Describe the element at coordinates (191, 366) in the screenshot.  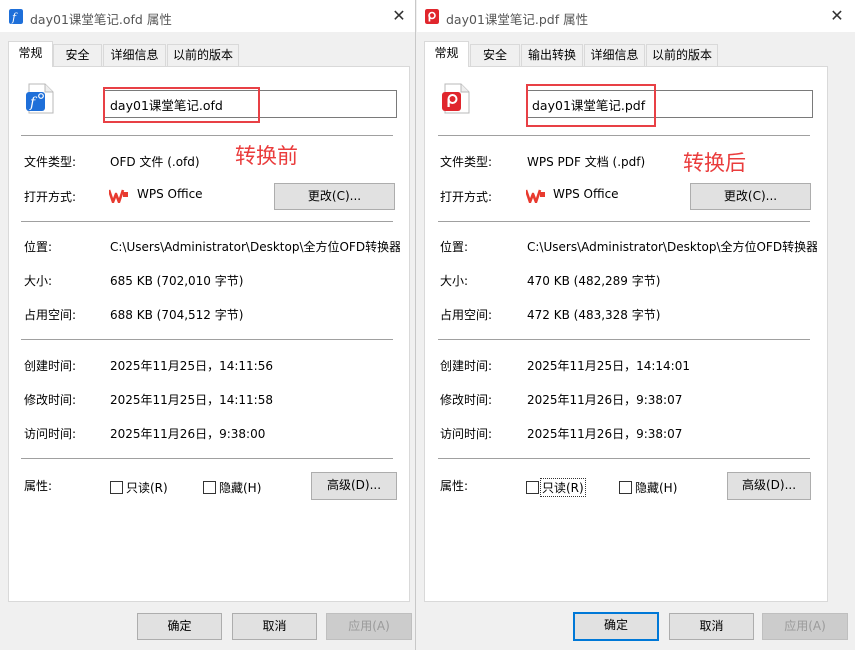
I see `created-value: 2025年11月25日，14:11:56` at that location.